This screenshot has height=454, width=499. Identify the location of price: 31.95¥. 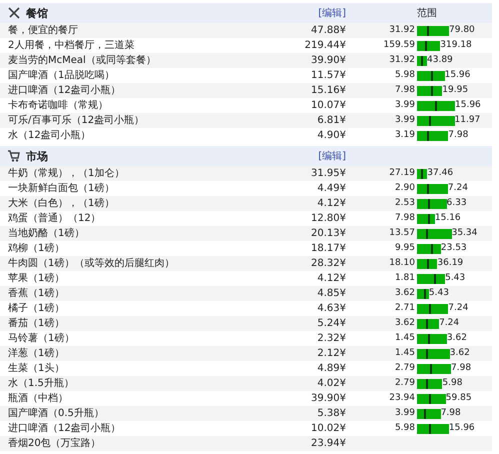
(328, 174).